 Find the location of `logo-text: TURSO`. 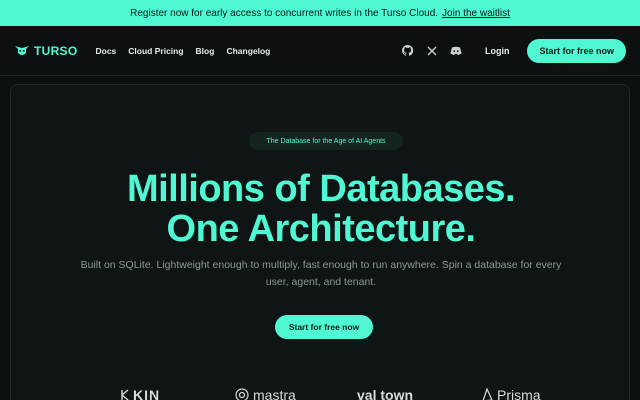

logo-text: TURSO is located at coordinates (56, 50).